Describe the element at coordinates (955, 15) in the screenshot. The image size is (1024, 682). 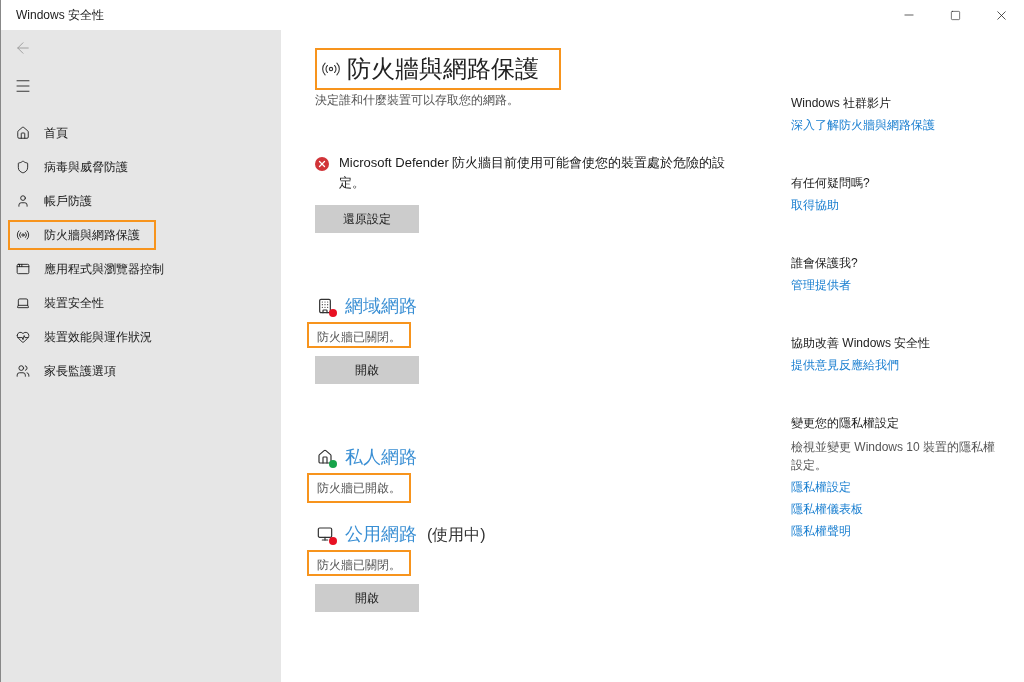
I see `maximize-icon` at that location.